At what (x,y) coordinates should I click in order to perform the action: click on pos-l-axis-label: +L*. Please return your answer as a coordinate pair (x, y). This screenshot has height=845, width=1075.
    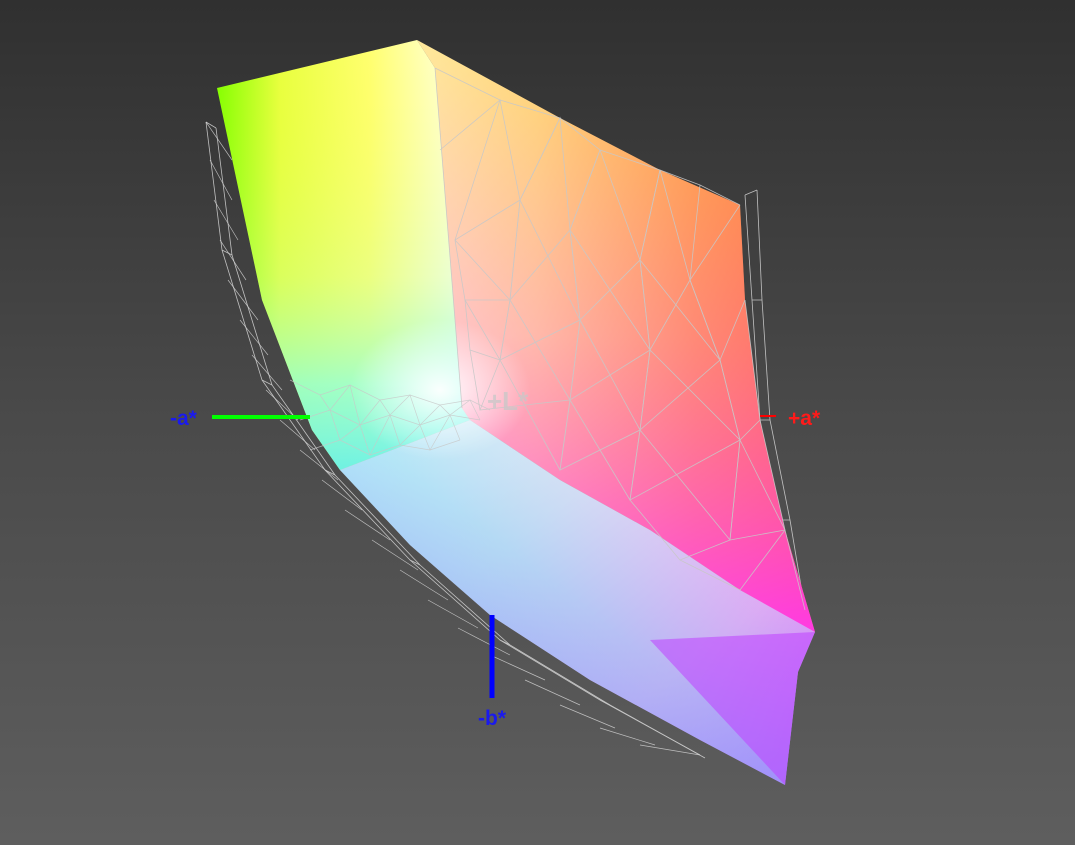
    Looking at the image, I should click on (508, 401).